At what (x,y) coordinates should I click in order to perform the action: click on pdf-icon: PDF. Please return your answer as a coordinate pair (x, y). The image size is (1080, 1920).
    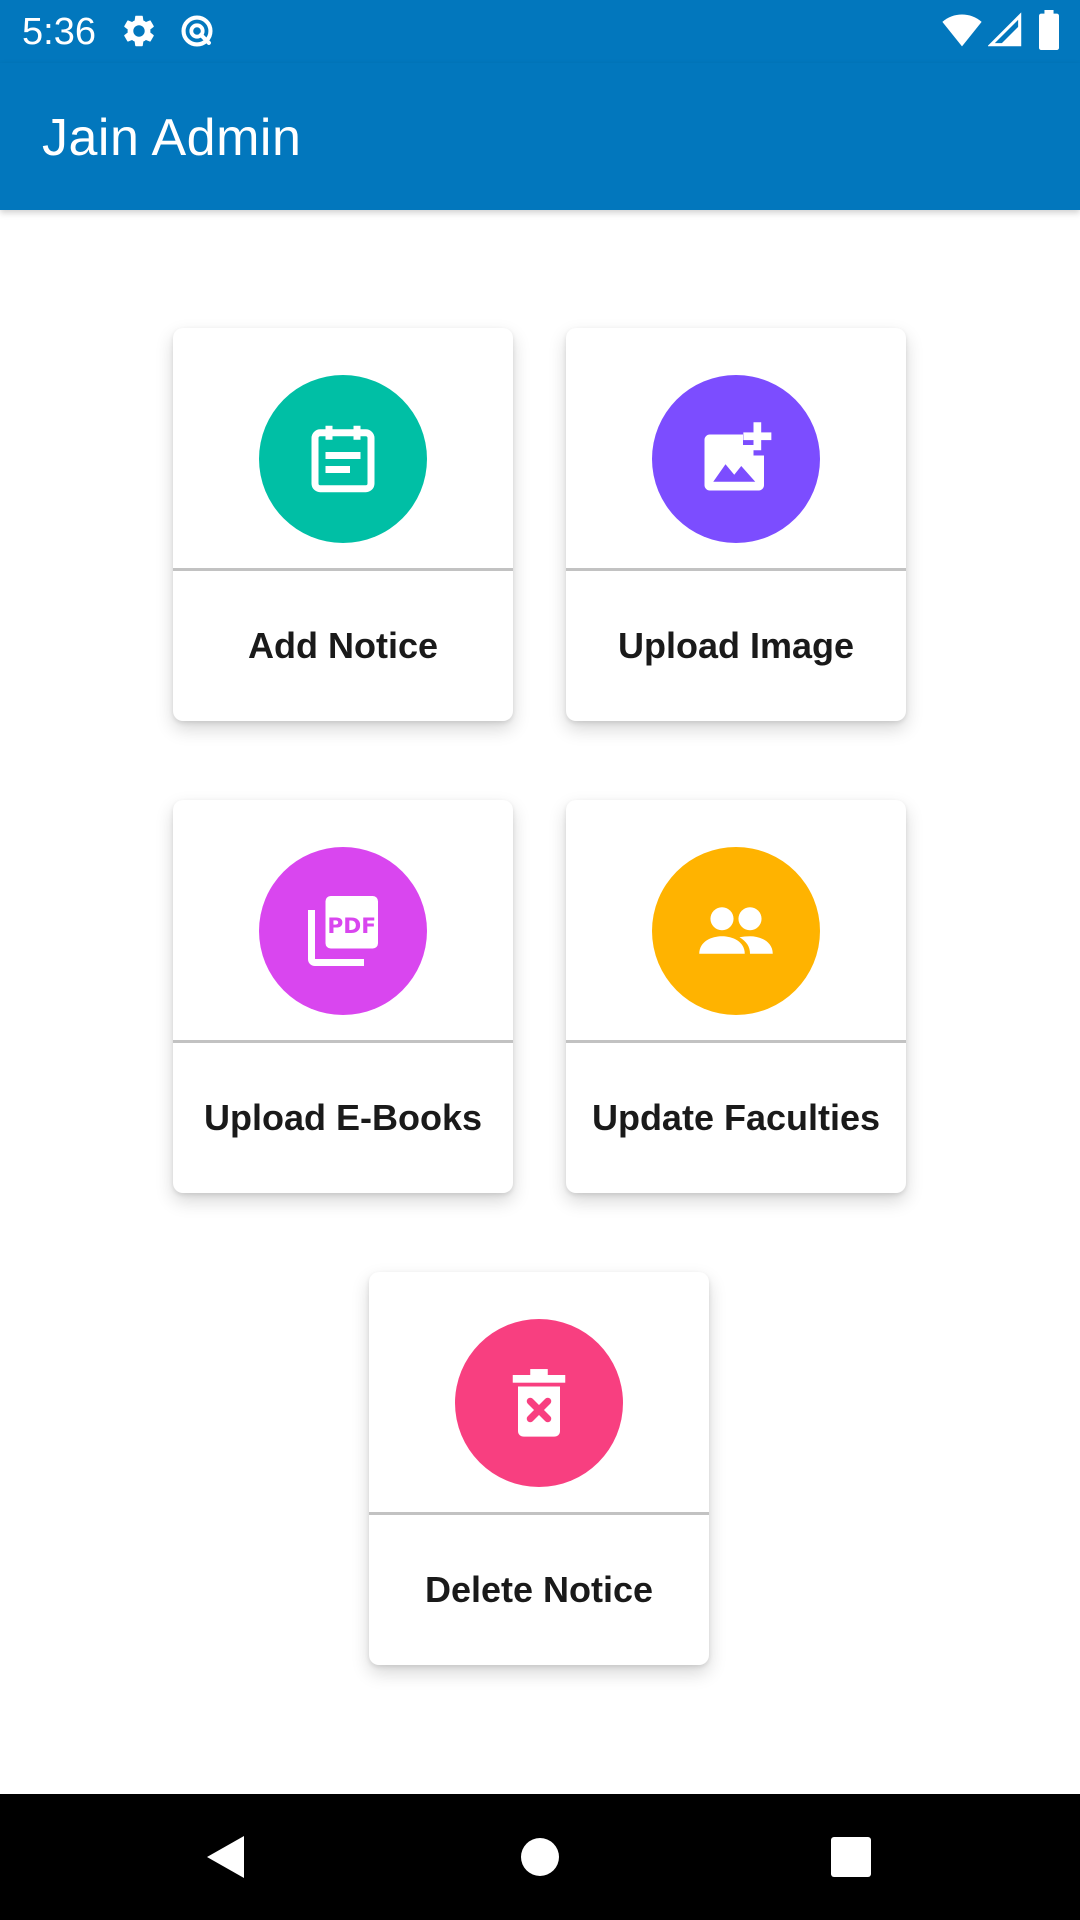
    Looking at the image, I should click on (343, 931).